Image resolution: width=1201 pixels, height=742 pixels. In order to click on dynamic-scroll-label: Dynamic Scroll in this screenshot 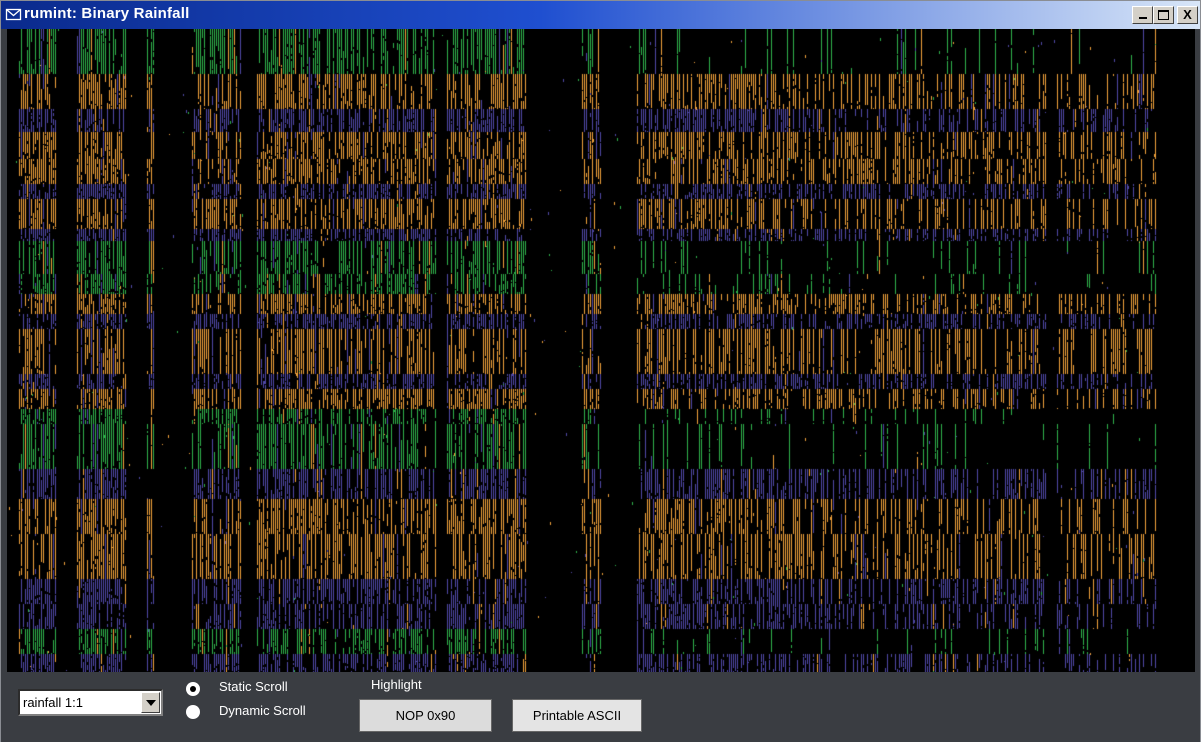, I will do `click(262, 710)`.